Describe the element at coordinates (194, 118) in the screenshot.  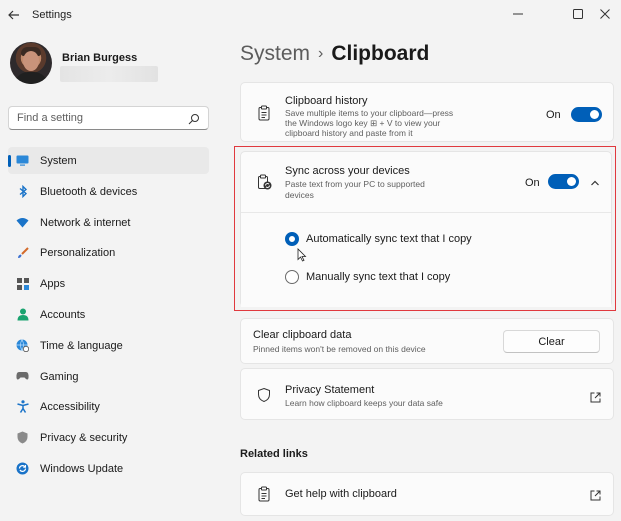
I see `search-icon` at that location.